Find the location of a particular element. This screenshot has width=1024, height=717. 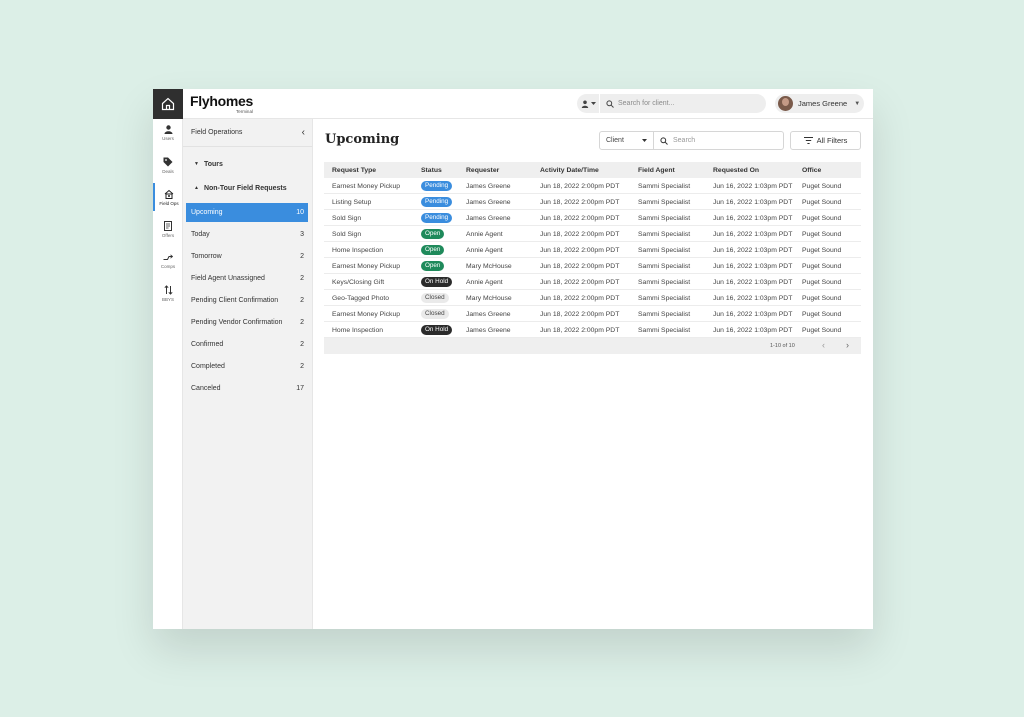

user-menu: James Greene ▼ is located at coordinates (819, 103).